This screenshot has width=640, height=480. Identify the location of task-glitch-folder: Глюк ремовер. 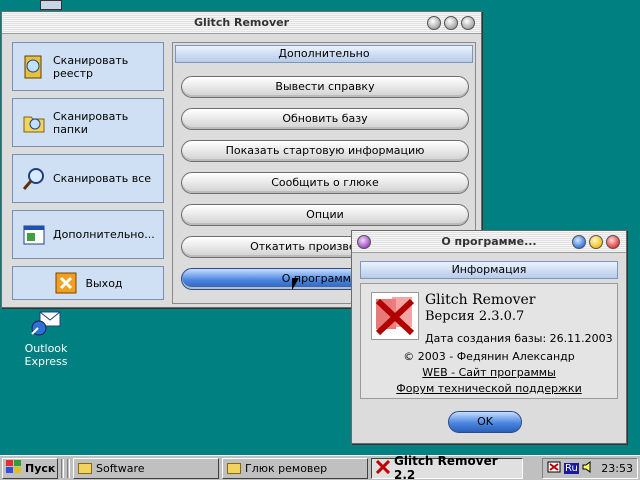
(295, 468).